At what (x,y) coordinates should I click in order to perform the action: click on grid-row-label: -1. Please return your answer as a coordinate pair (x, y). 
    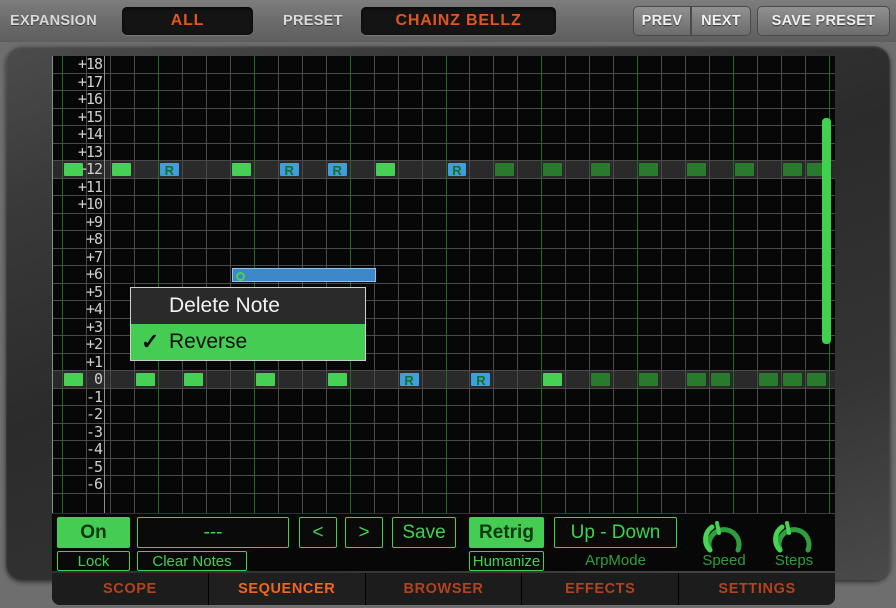
    Looking at the image, I should click on (94, 396).